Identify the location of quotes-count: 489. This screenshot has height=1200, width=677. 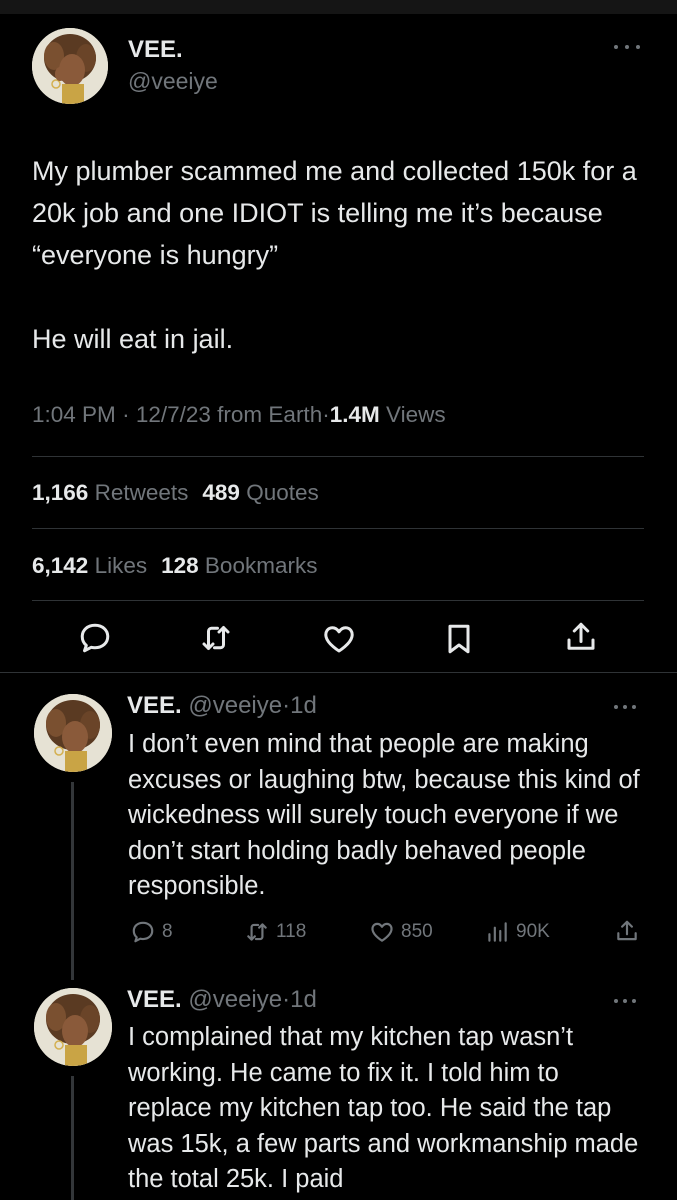
(221, 492).